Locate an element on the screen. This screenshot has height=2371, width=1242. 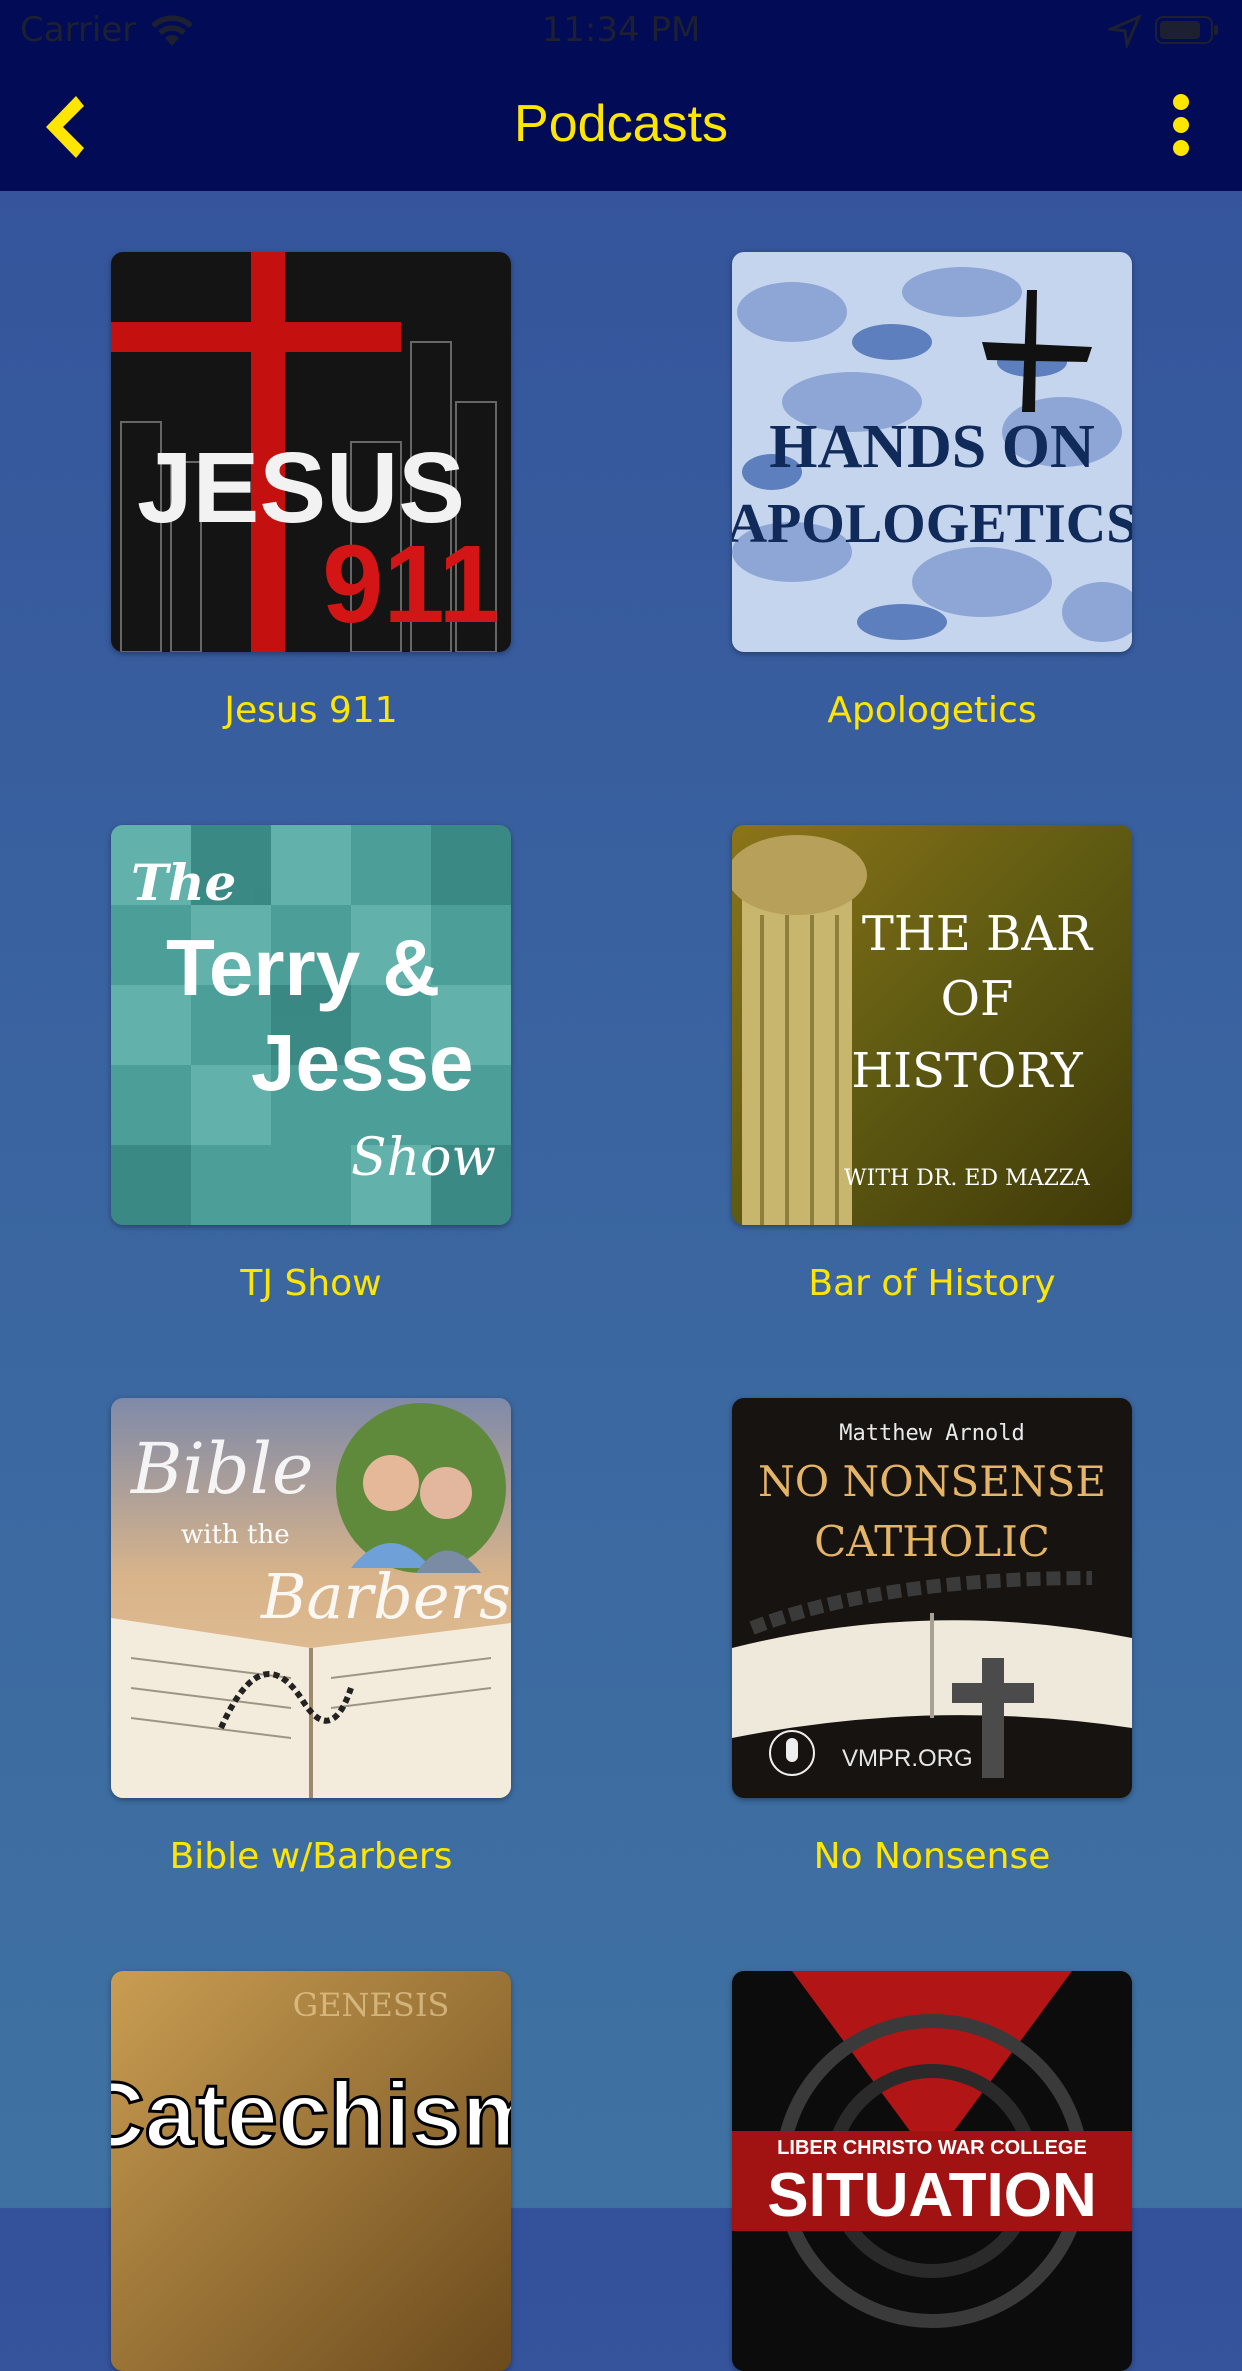
cover-text-the-bar: THE BAR is located at coordinates (978, 934).